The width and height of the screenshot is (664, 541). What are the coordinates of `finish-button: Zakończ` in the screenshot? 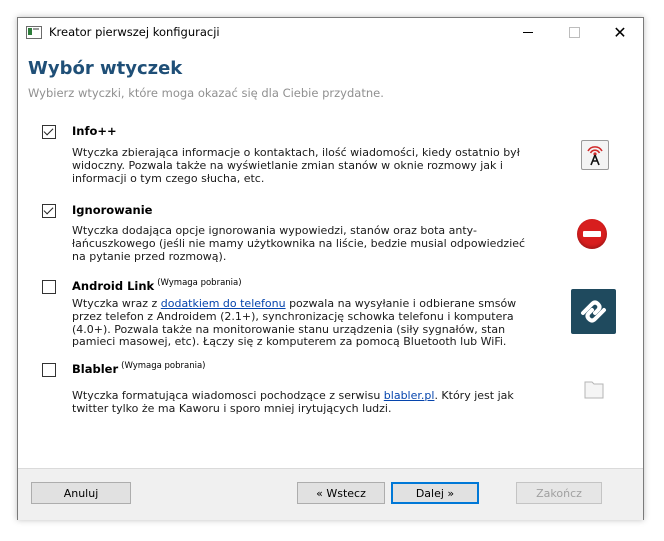 It's located at (559, 493).